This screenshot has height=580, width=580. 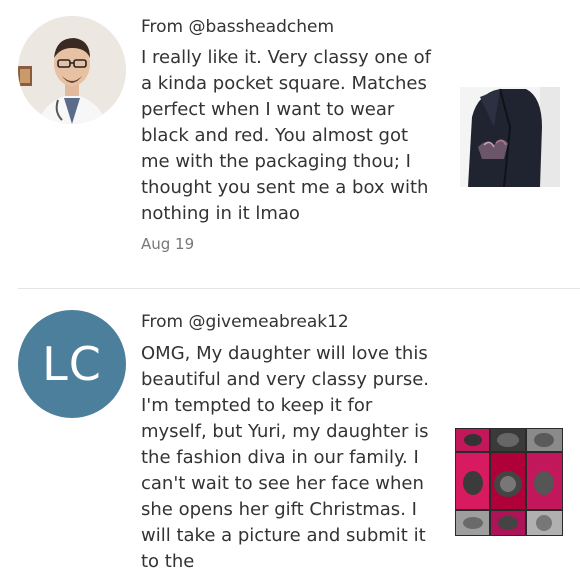 I want to click on pocket-square-image, so click(x=510, y=137).